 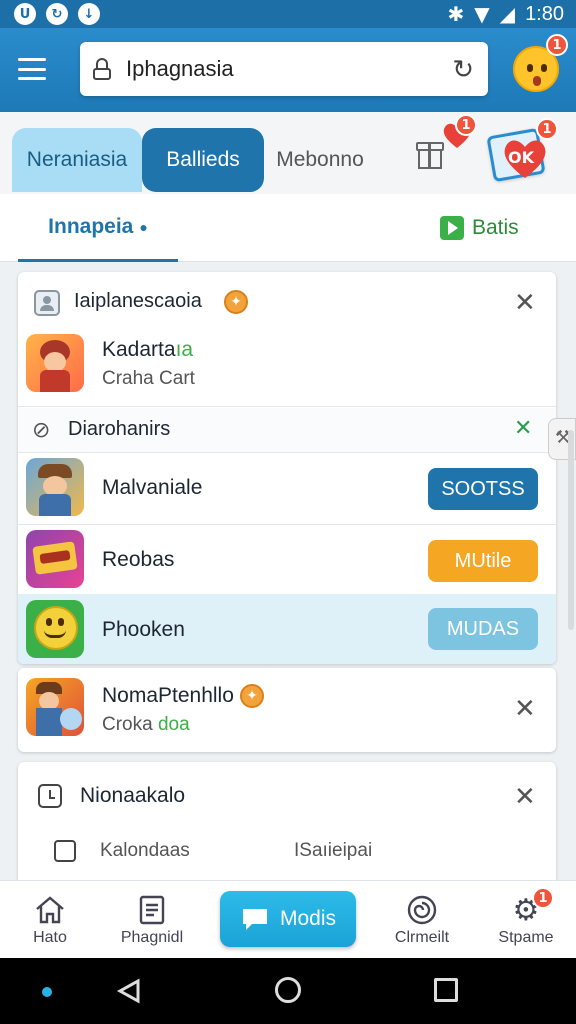 I want to click on game-icon-kadarta, so click(x=55, y=363).